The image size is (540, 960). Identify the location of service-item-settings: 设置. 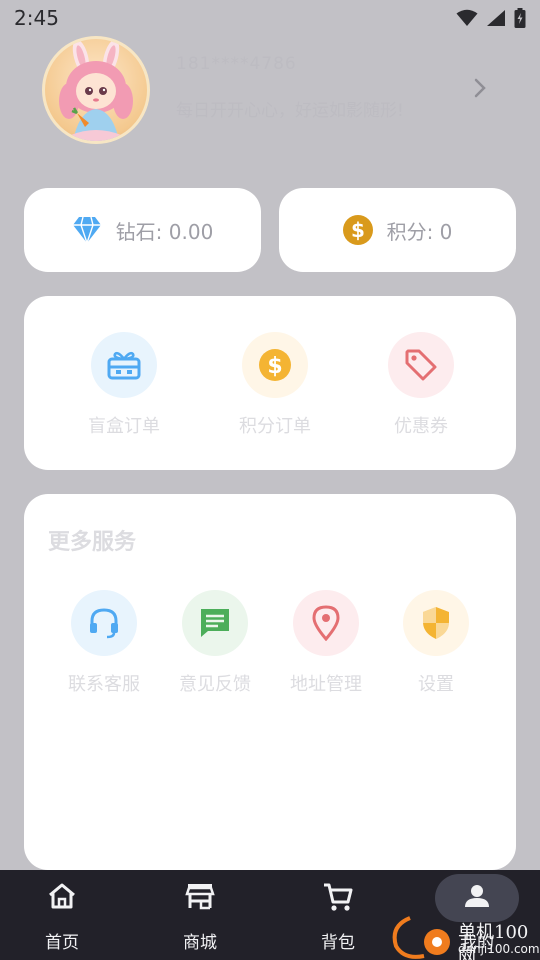
(436, 643).